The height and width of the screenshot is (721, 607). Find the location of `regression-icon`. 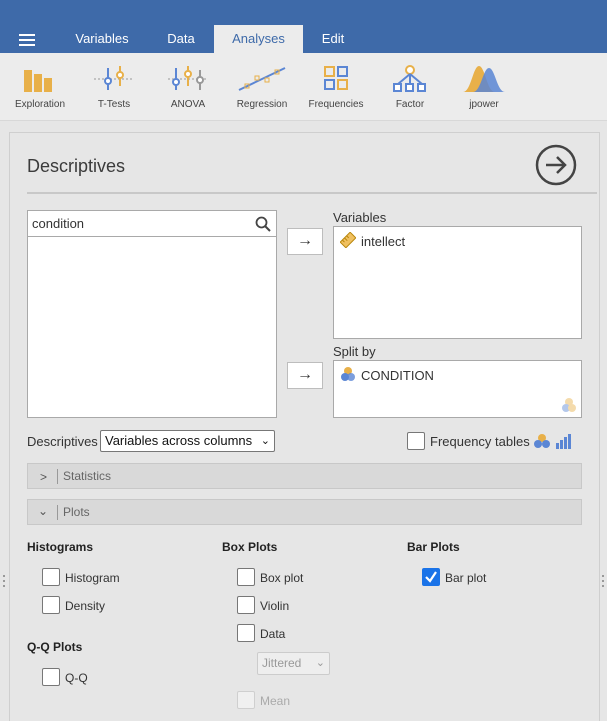

regression-icon is located at coordinates (262, 79).